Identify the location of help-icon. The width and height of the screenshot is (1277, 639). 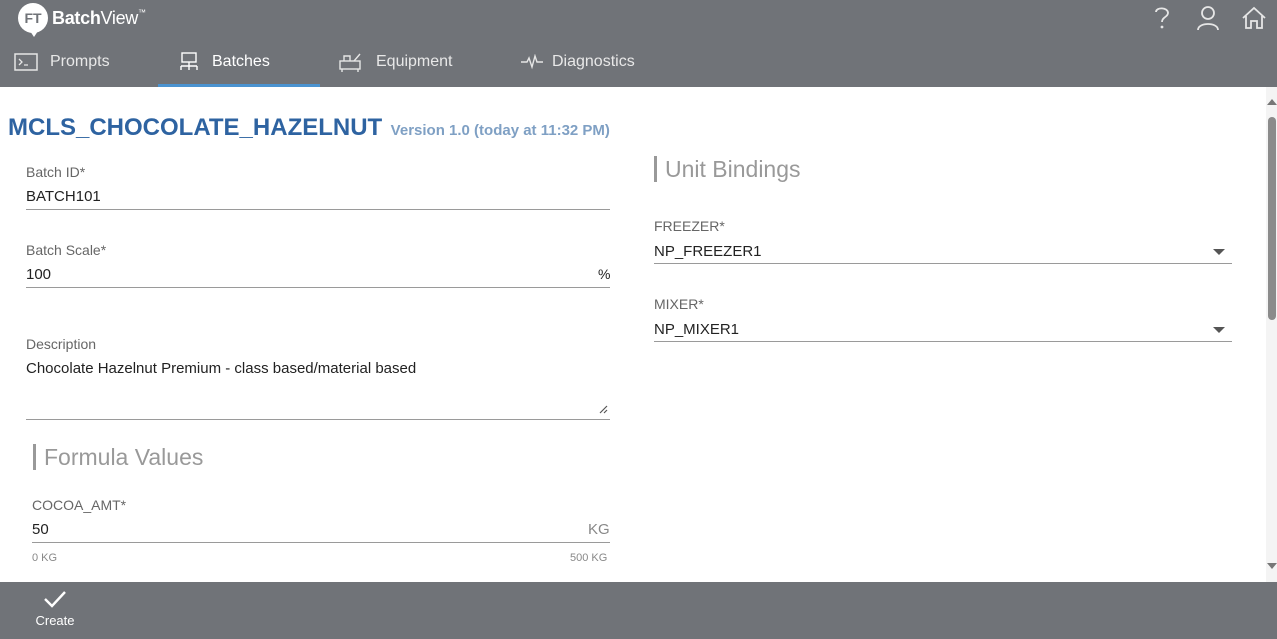
(1162, 18).